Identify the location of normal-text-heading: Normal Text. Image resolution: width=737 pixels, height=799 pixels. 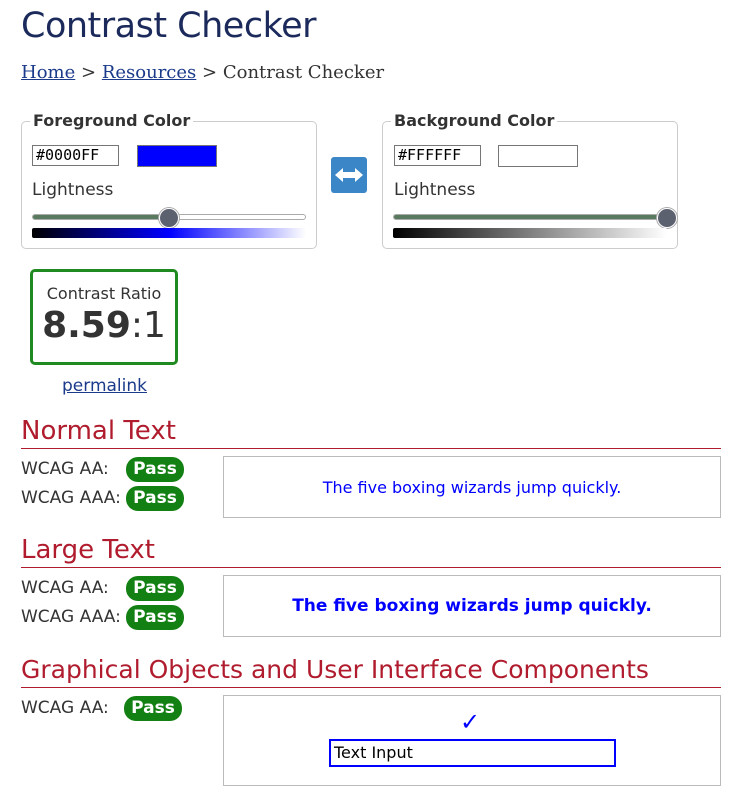
(98, 431).